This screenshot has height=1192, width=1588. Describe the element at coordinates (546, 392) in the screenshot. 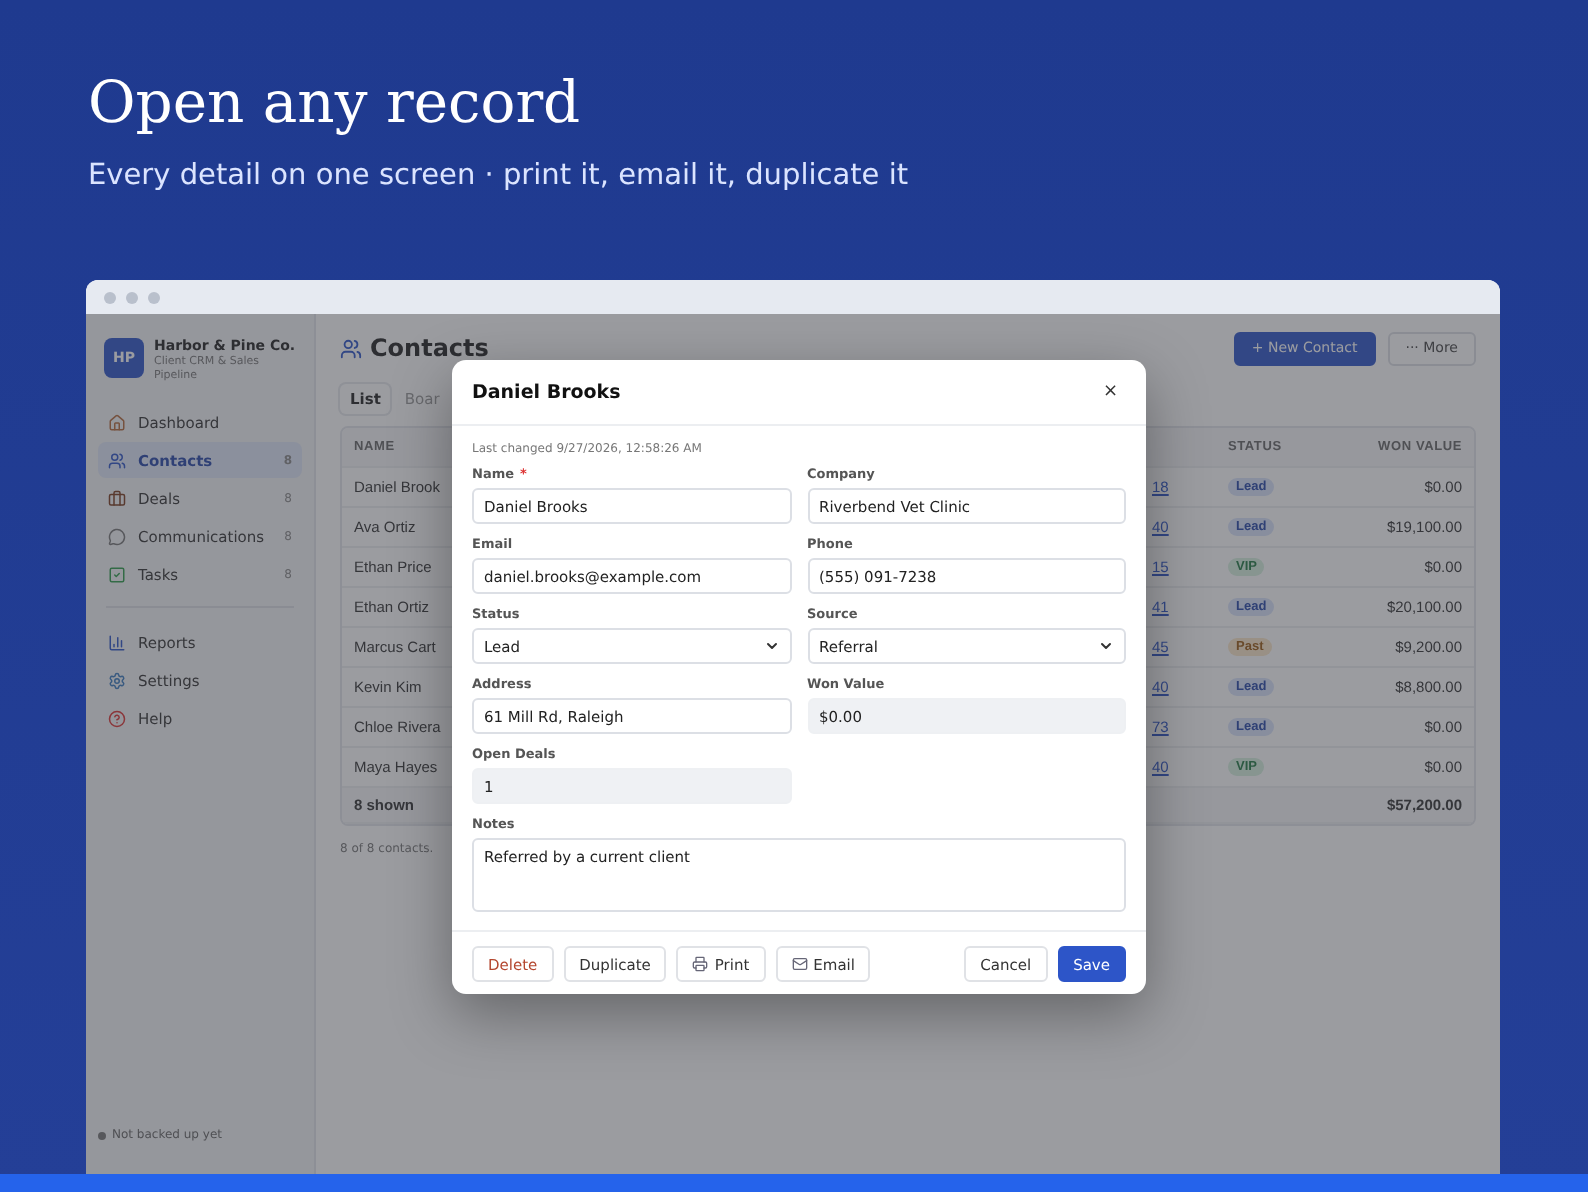

I see `dialog-title: Daniel Brooks` at that location.